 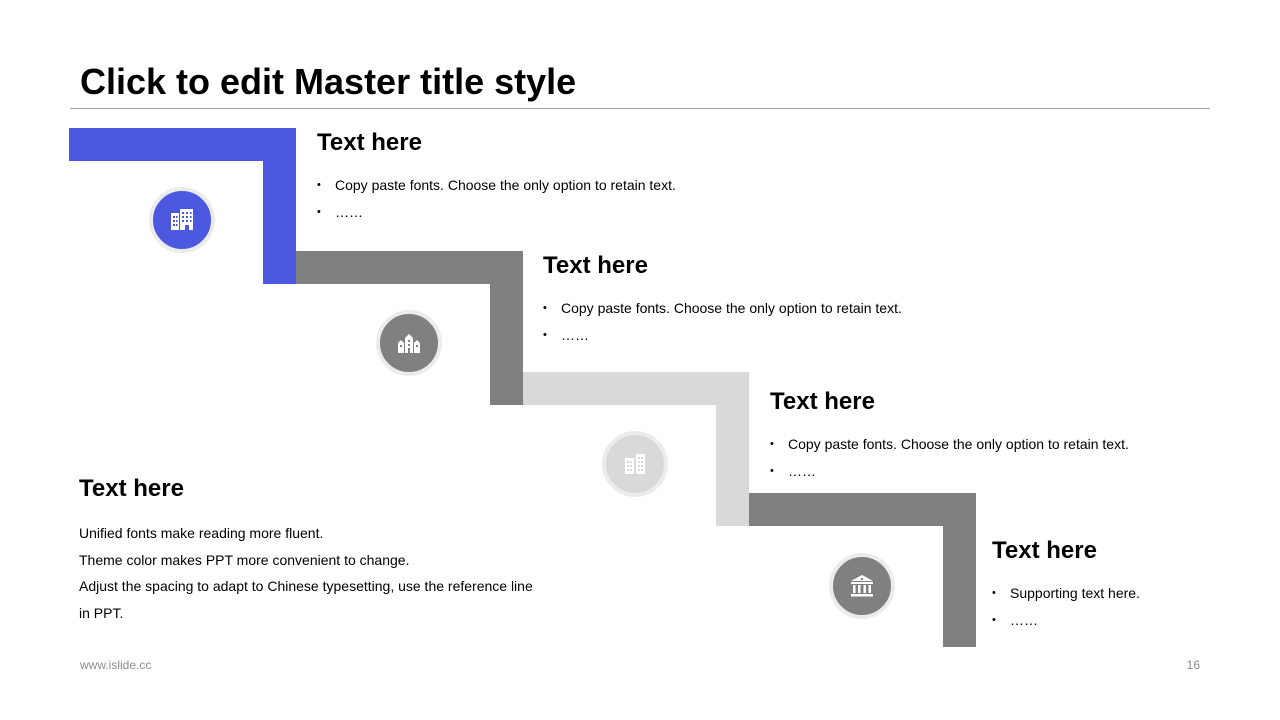 What do you see at coordinates (319, 489) in the screenshot?
I see `summary-heading: Text here` at bounding box center [319, 489].